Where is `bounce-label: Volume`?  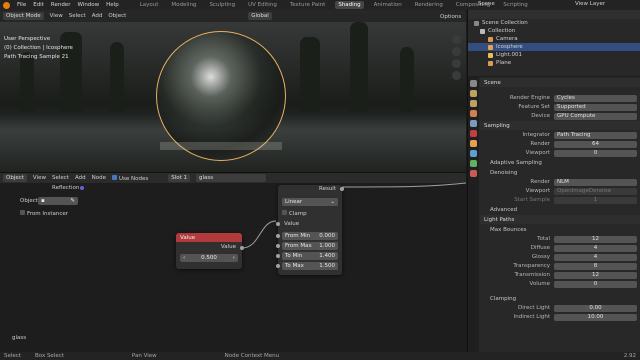 bounce-label: Volume is located at coordinates (539, 284).